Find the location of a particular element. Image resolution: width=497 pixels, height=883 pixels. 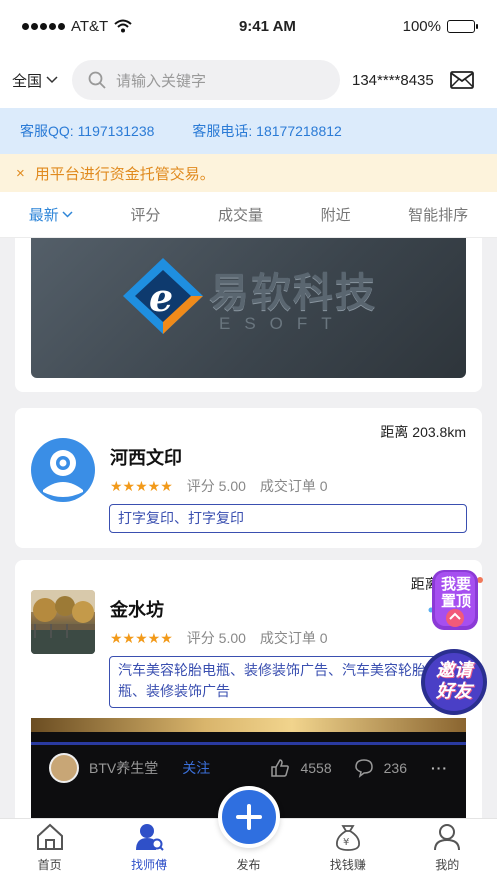

pin-to-top-button: 我要 置顶 is located at coordinates (456, 601).